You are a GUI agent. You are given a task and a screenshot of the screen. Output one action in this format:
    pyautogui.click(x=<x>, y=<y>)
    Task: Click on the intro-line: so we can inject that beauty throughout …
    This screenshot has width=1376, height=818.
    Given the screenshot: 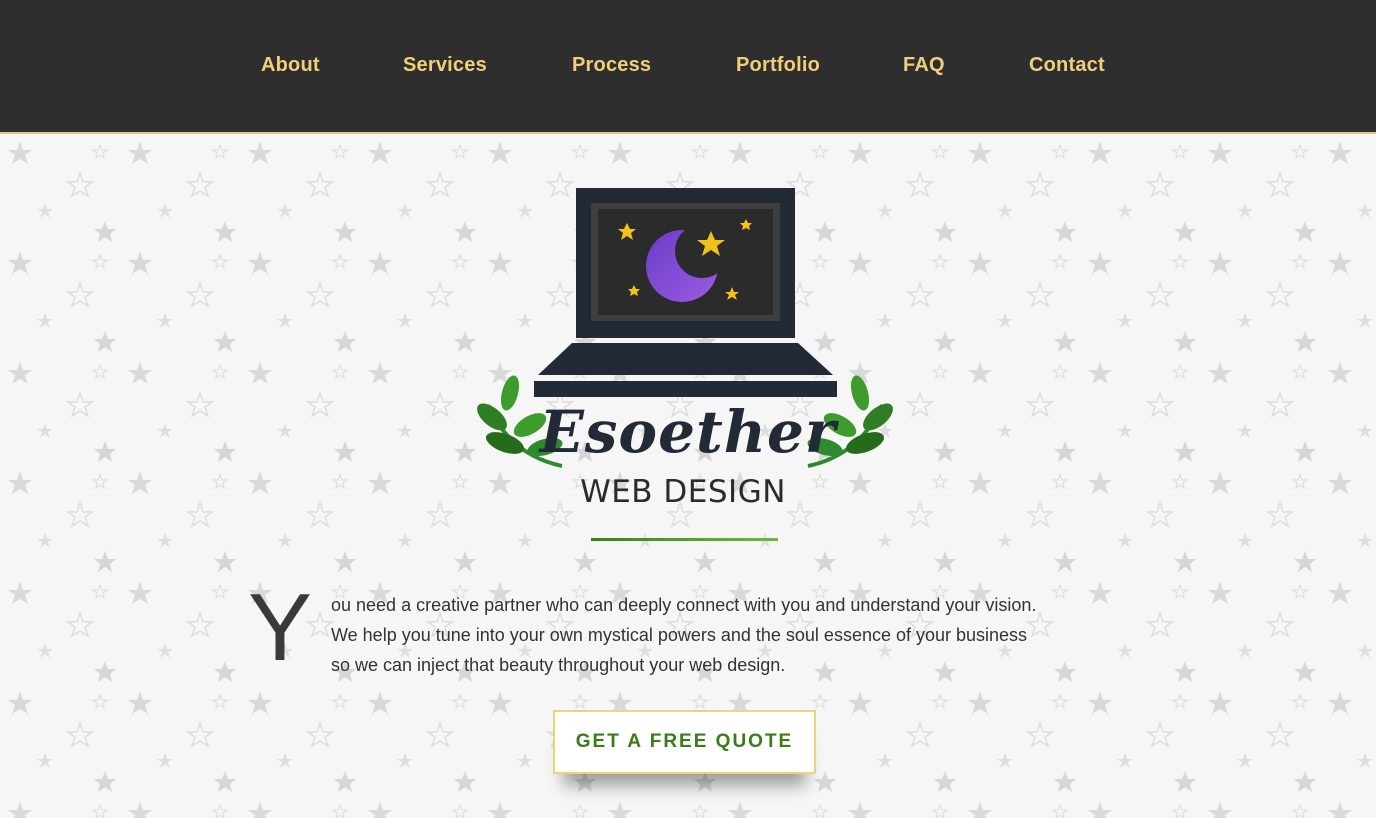 What is the action you would take?
    pyautogui.click(x=558, y=665)
    